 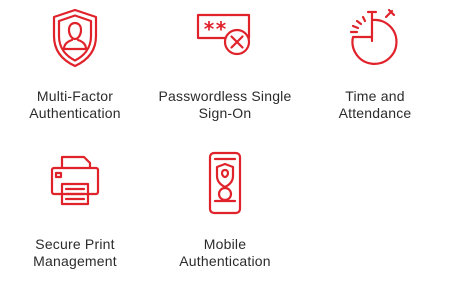 I want to click on password-cancel-icon: **, so click(x=223, y=34).